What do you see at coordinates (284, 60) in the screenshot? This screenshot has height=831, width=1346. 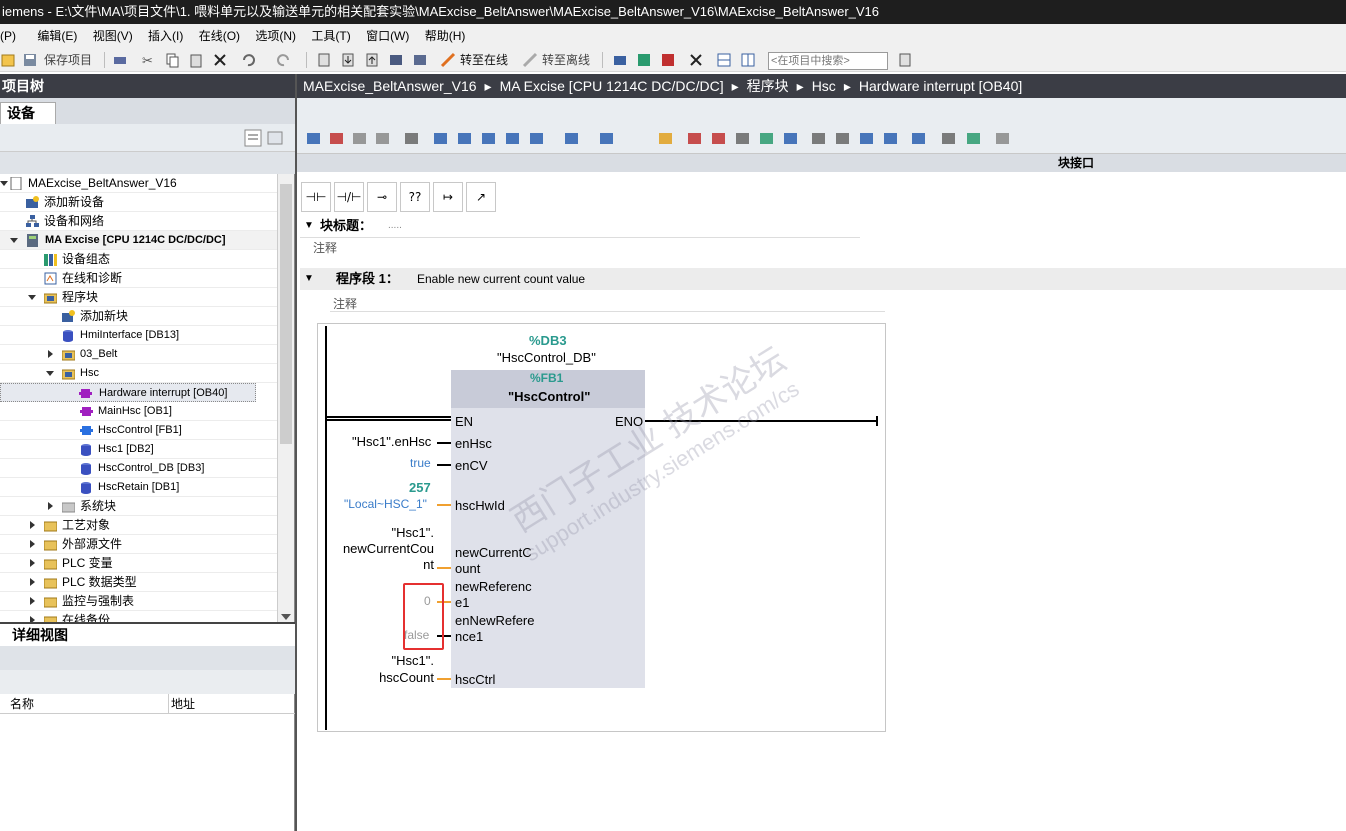 I see `redo-icon` at bounding box center [284, 60].